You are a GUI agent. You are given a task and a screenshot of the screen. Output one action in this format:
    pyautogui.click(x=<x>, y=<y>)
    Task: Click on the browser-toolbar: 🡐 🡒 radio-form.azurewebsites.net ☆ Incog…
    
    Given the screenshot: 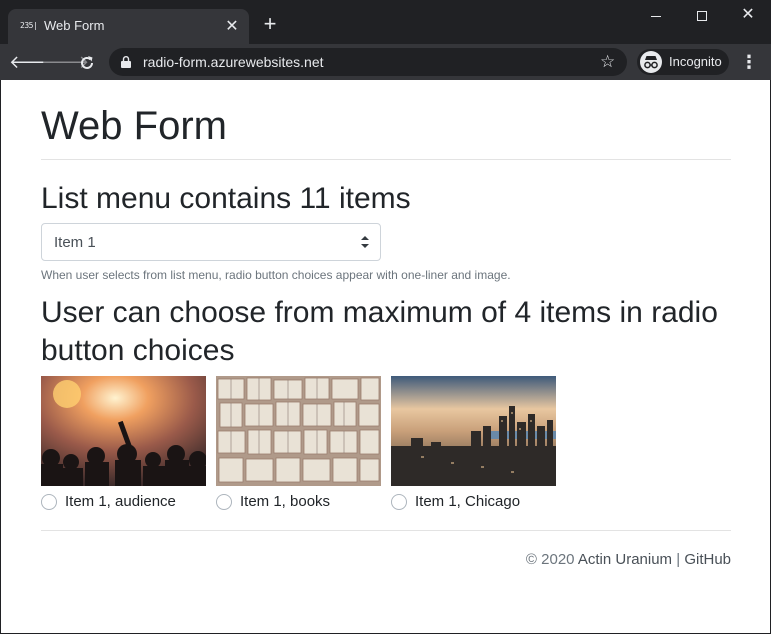 What is the action you would take?
    pyautogui.click(x=385, y=62)
    